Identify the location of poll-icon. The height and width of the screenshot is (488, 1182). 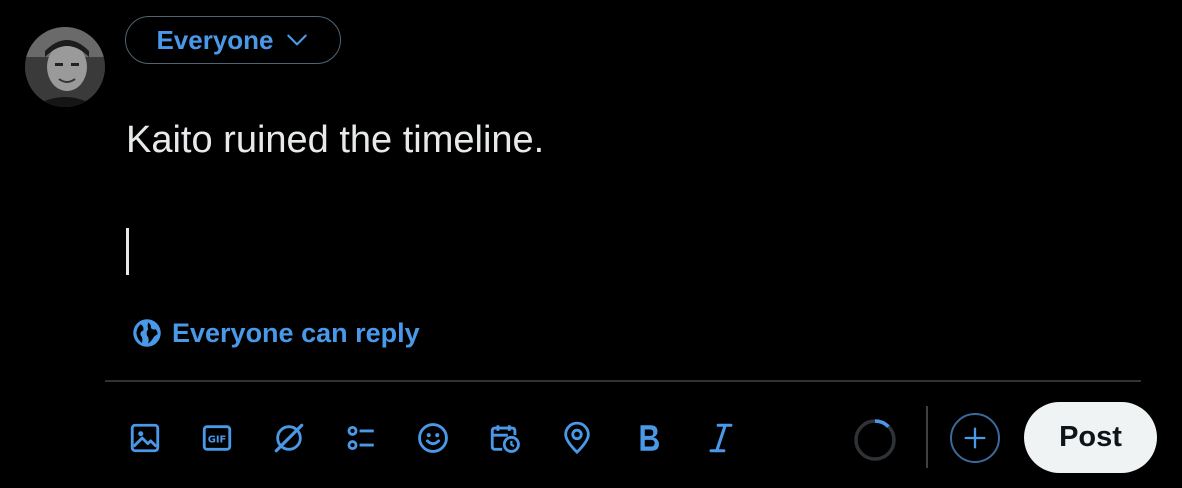
(360, 438).